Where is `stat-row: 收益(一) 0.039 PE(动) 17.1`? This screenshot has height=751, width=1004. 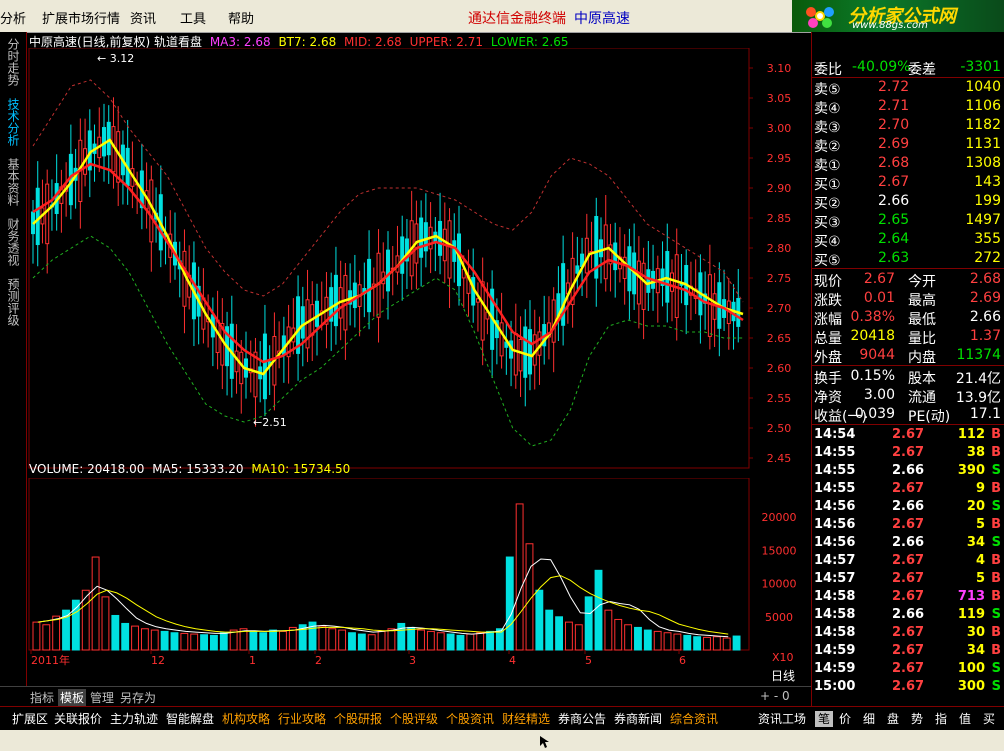
stat-row: 收益(一) 0.039 PE(动) 17.1 is located at coordinates (908, 415).